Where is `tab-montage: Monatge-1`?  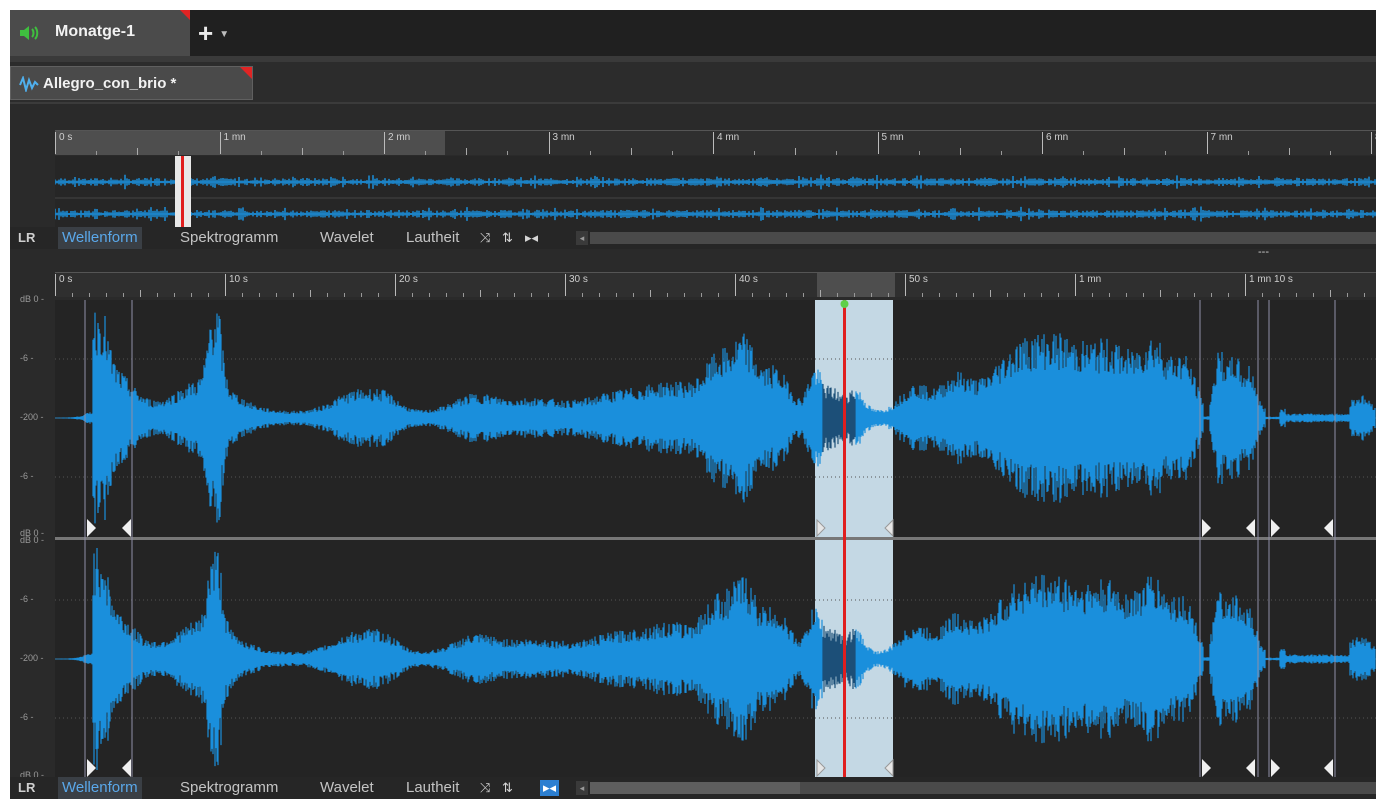
tab-montage: Monatge-1 is located at coordinates (100, 33).